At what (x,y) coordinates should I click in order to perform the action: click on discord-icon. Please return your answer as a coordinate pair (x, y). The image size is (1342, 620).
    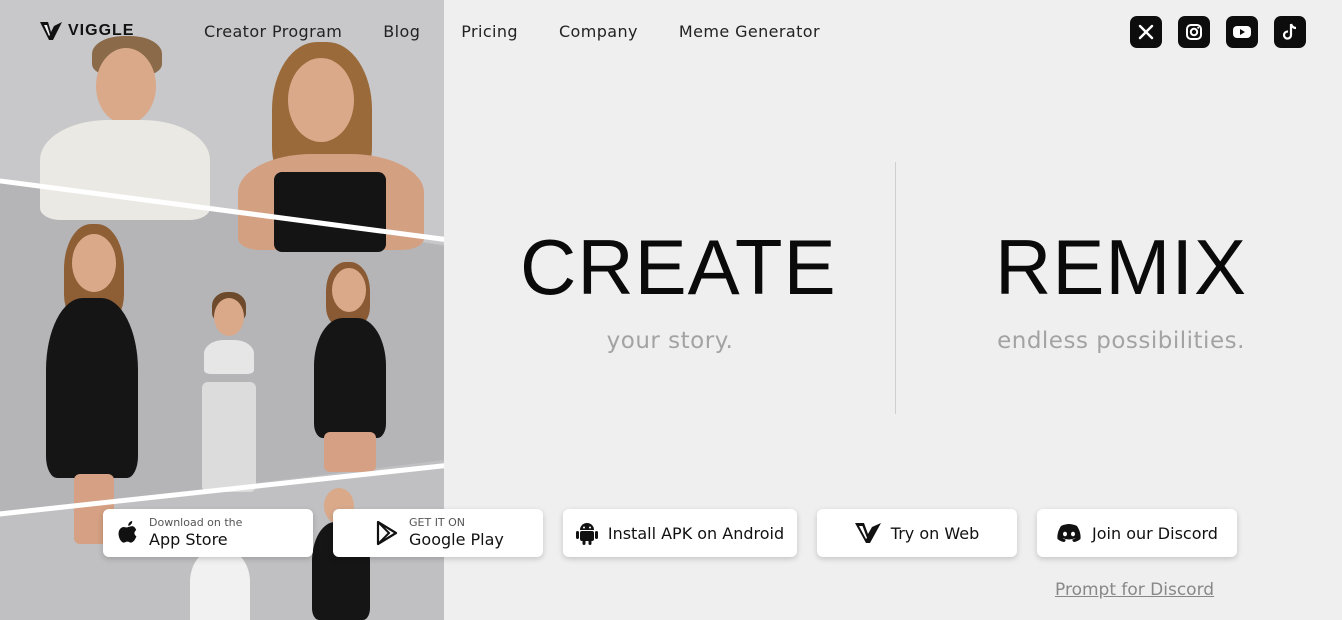
    Looking at the image, I should click on (1069, 533).